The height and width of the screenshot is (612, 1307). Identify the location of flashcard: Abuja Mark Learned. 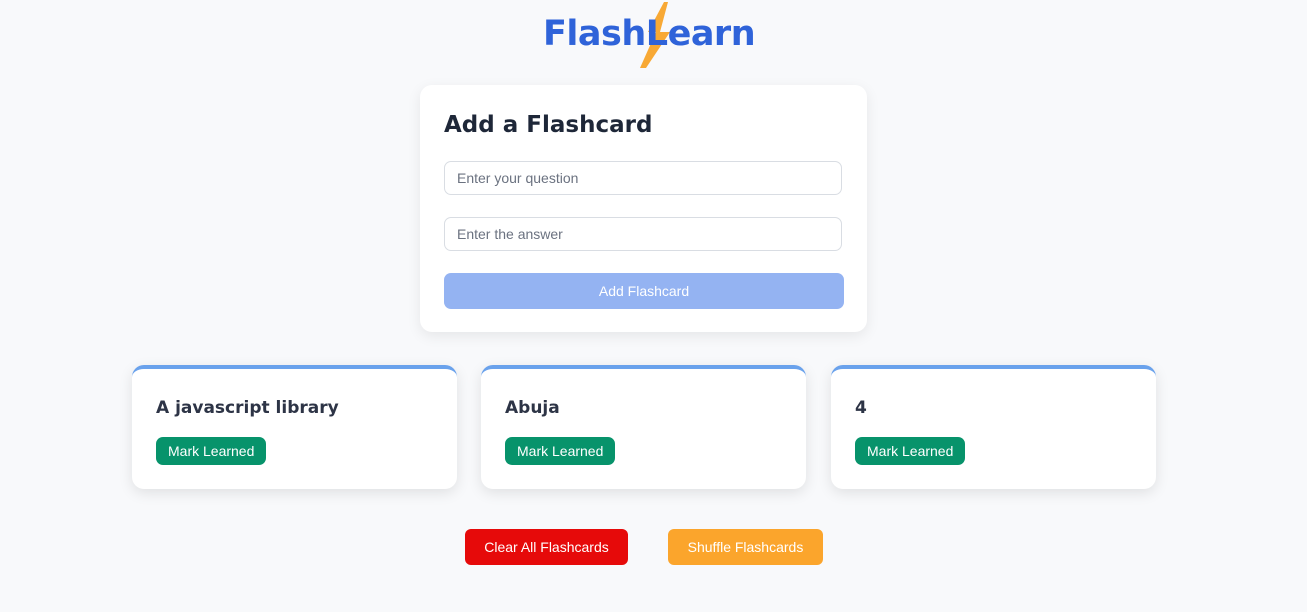
(643, 427).